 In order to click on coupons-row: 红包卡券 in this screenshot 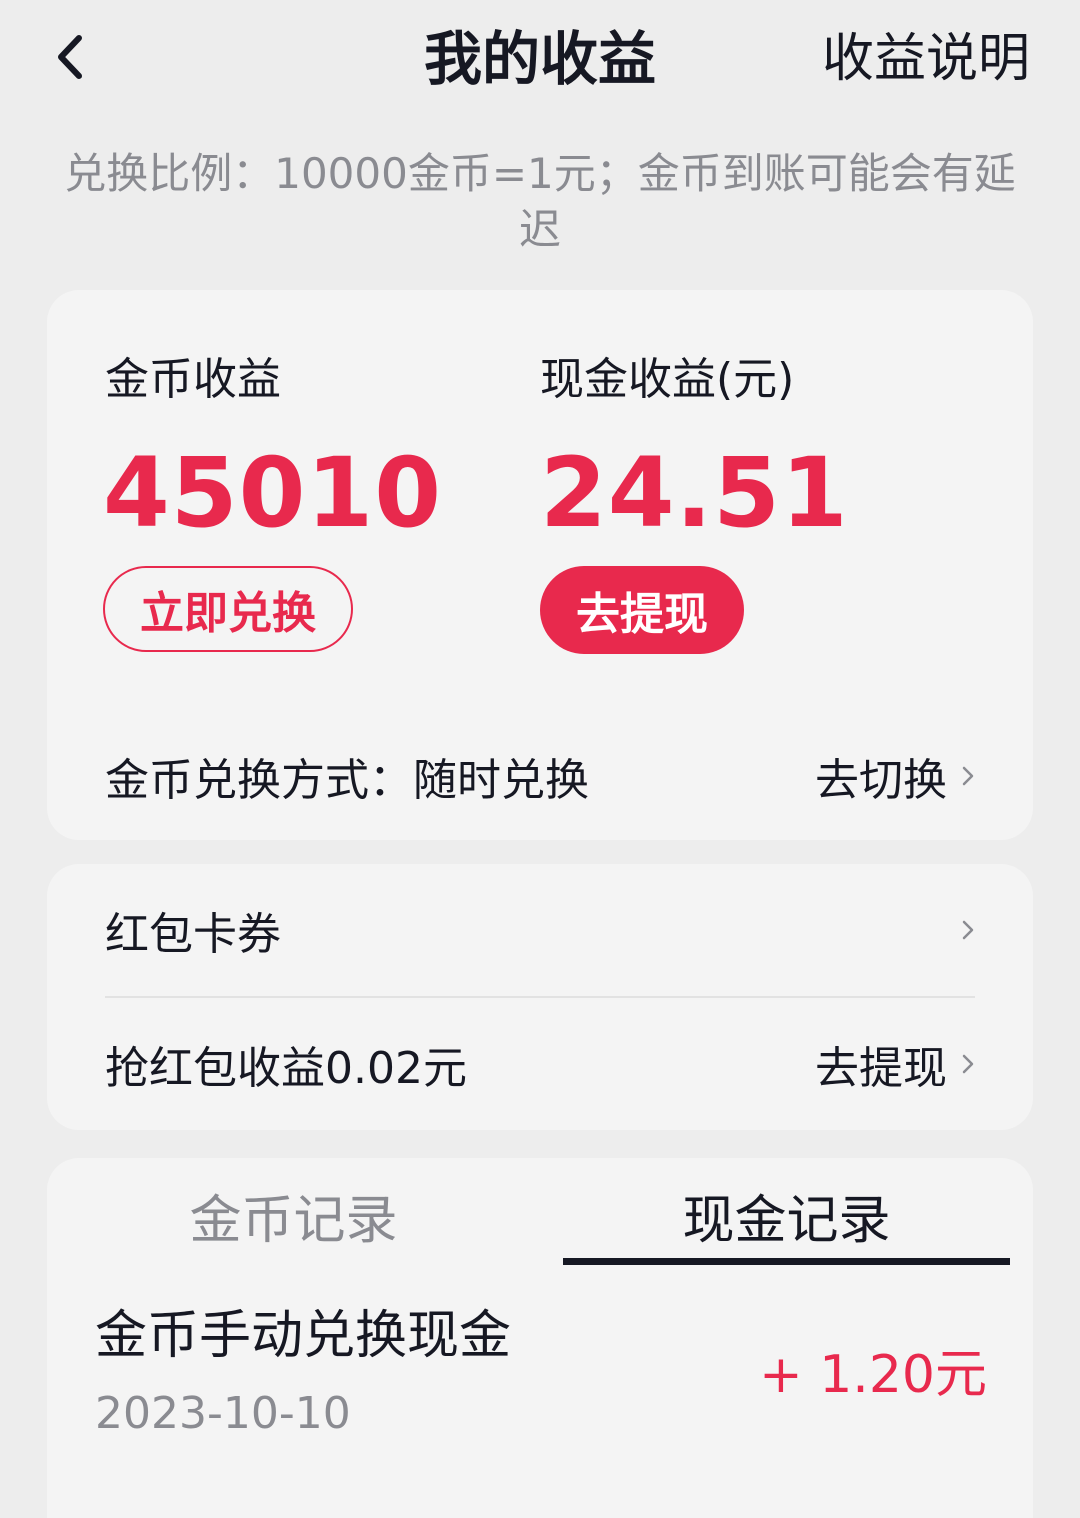, I will do `click(540, 930)`.